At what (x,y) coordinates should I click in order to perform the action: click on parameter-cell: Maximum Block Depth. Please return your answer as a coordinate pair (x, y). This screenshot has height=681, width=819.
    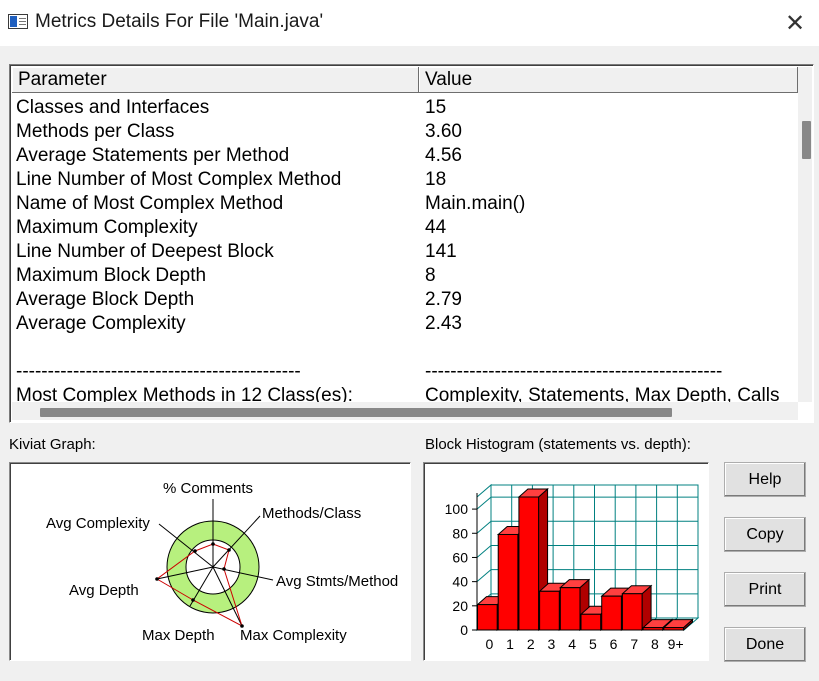
    Looking at the image, I should click on (111, 275).